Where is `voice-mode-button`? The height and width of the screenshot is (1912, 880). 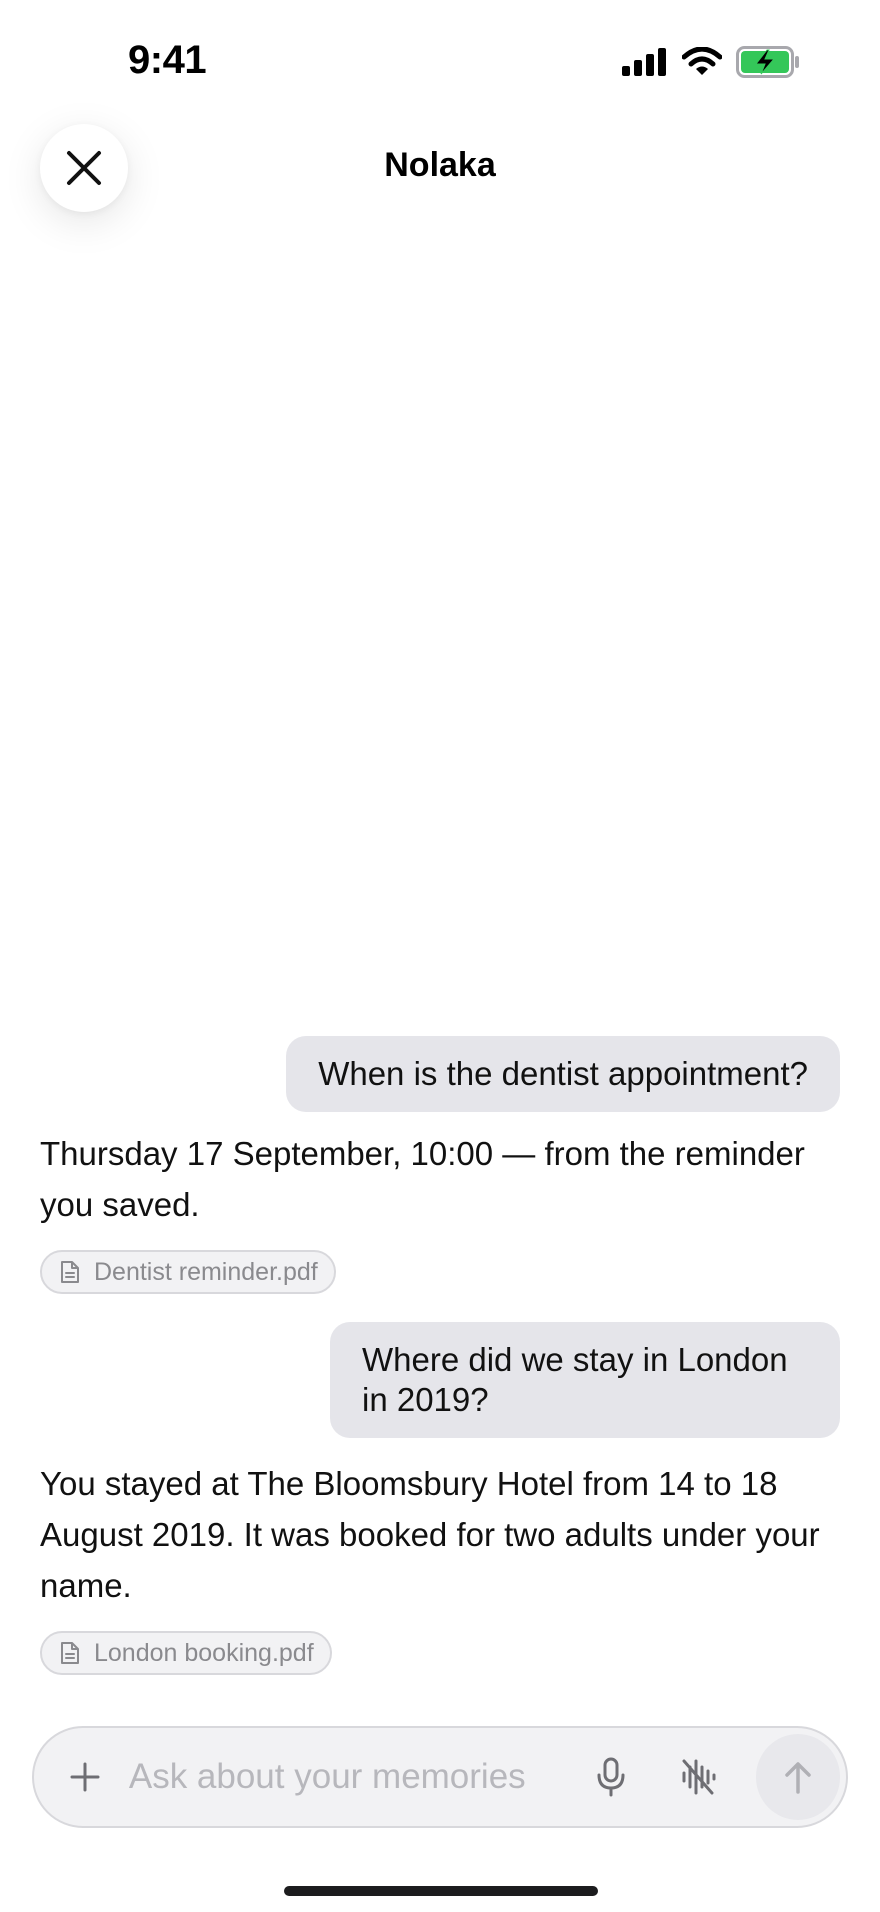
voice-mode-button is located at coordinates (698, 1777).